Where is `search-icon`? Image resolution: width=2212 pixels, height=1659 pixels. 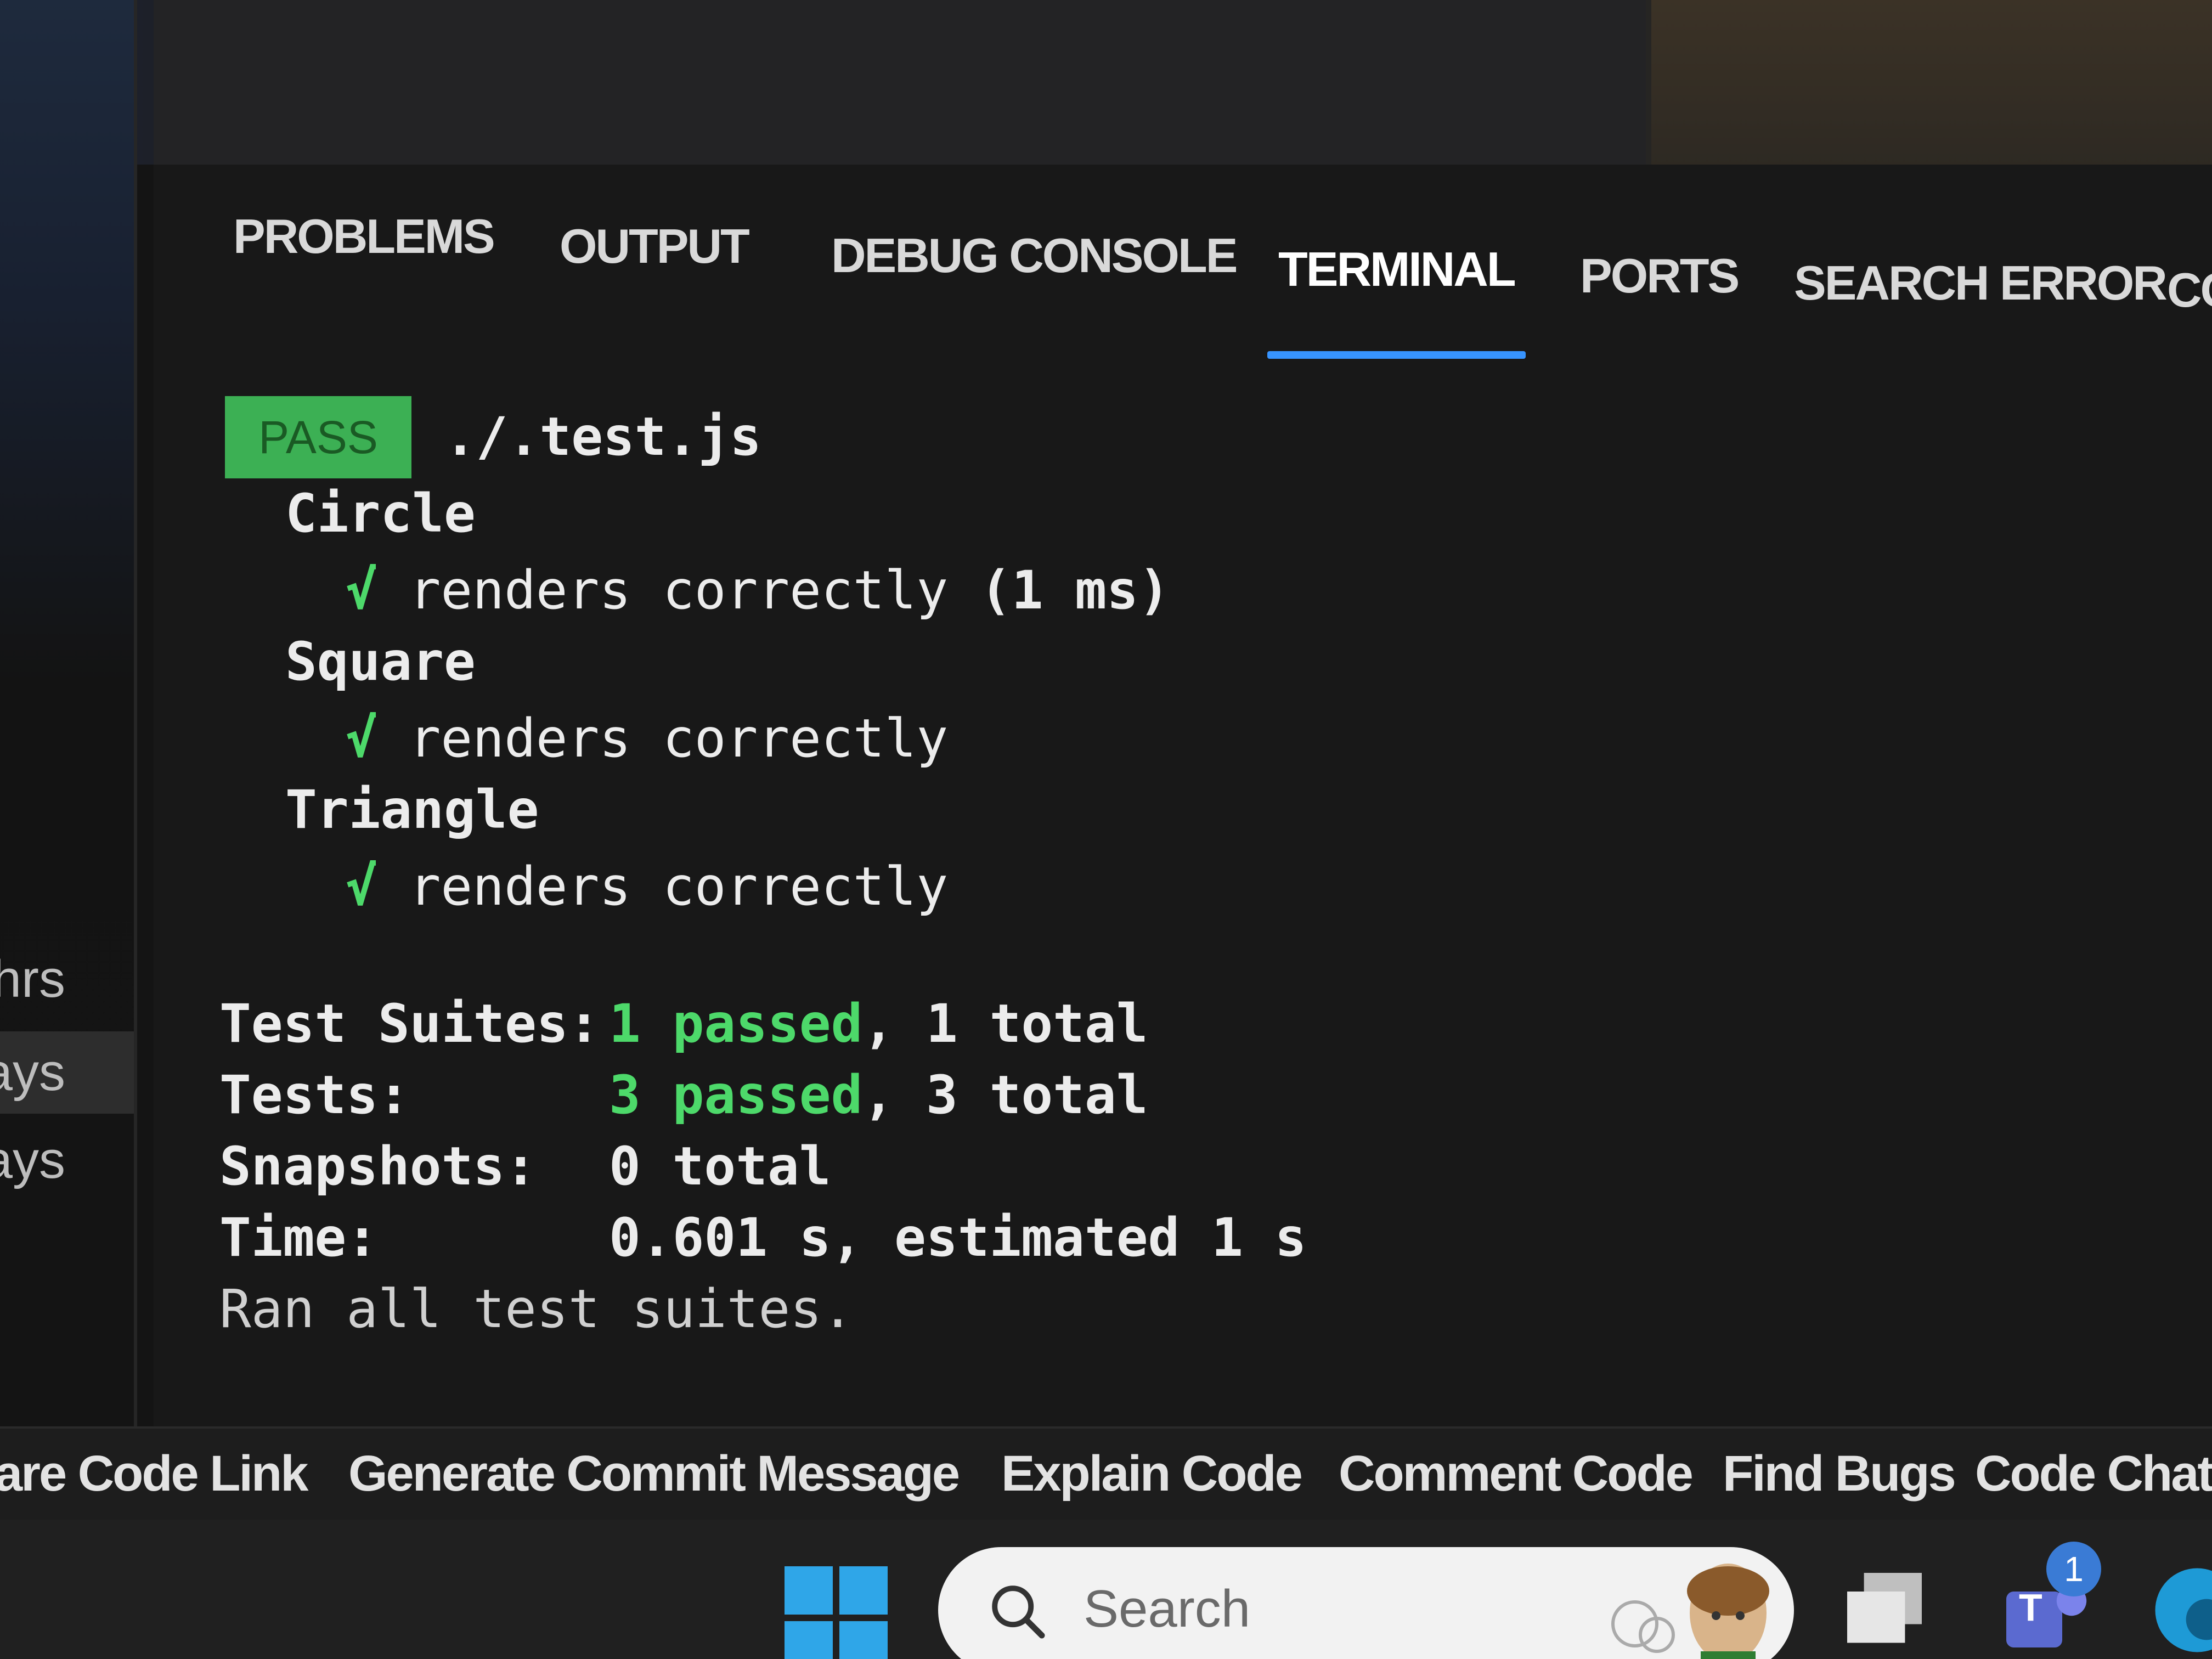
search-icon is located at coordinates (1019, 1612).